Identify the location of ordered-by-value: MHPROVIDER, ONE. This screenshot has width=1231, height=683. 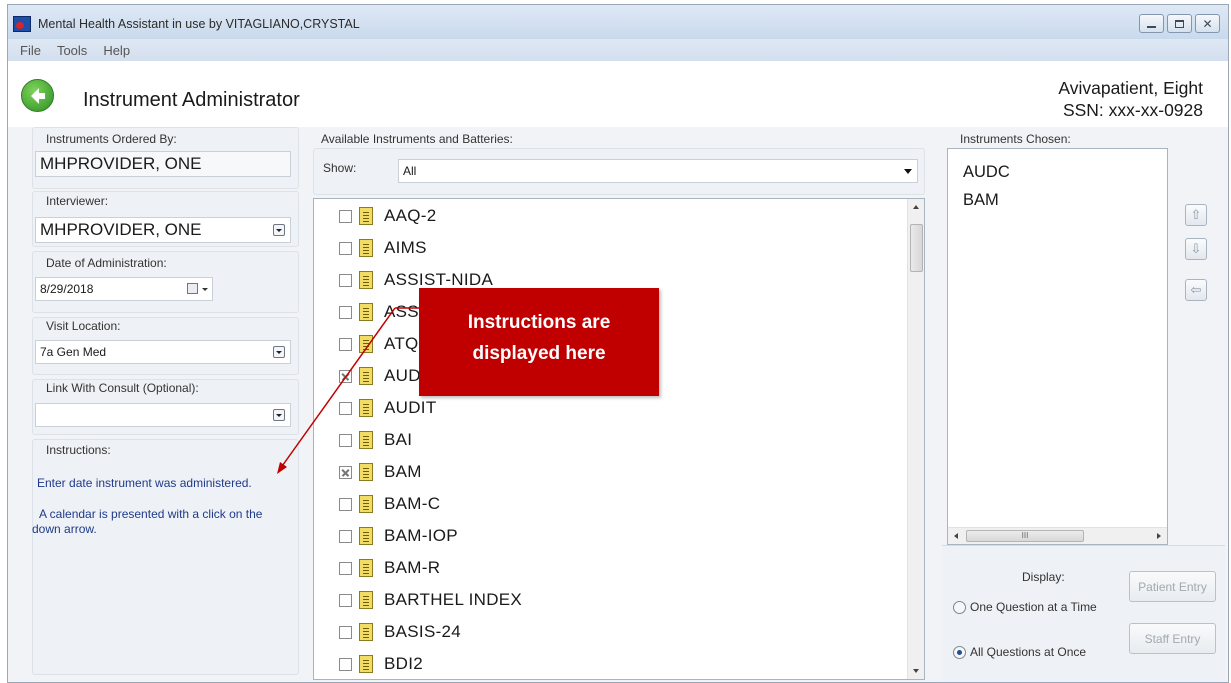
(121, 163).